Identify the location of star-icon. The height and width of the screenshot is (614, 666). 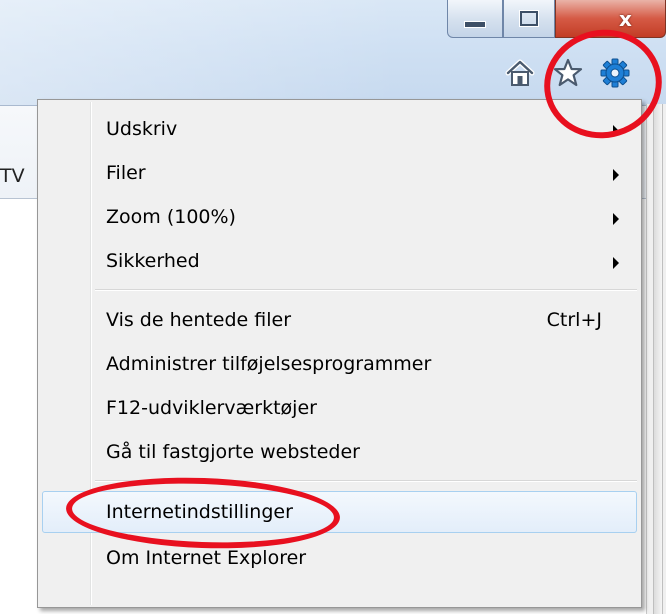
(568, 73).